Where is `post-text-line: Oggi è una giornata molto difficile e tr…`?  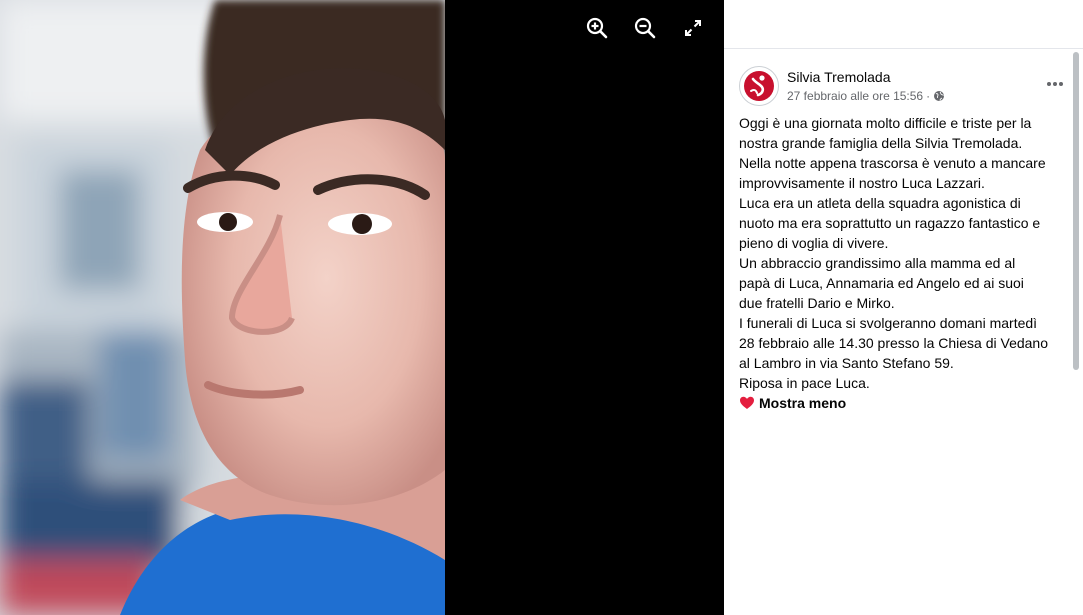 post-text-line: Oggi è una giornata molto difficile e tr… is located at coordinates (885, 123).